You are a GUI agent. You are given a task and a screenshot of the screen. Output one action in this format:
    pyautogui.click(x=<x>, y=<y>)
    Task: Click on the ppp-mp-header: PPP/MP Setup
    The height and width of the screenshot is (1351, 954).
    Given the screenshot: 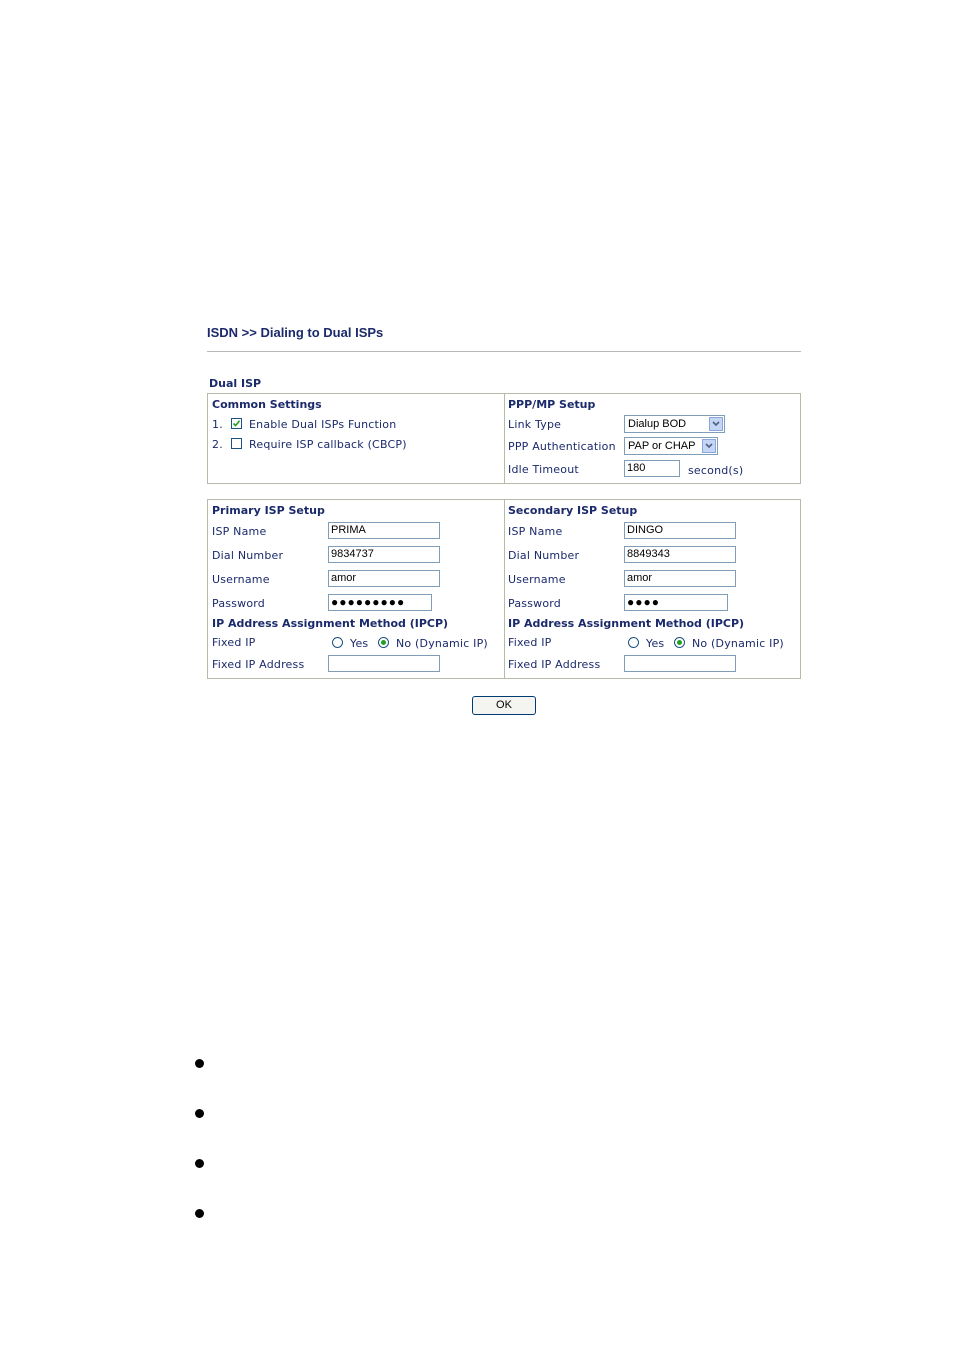 What is the action you would take?
    pyautogui.click(x=552, y=404)
    